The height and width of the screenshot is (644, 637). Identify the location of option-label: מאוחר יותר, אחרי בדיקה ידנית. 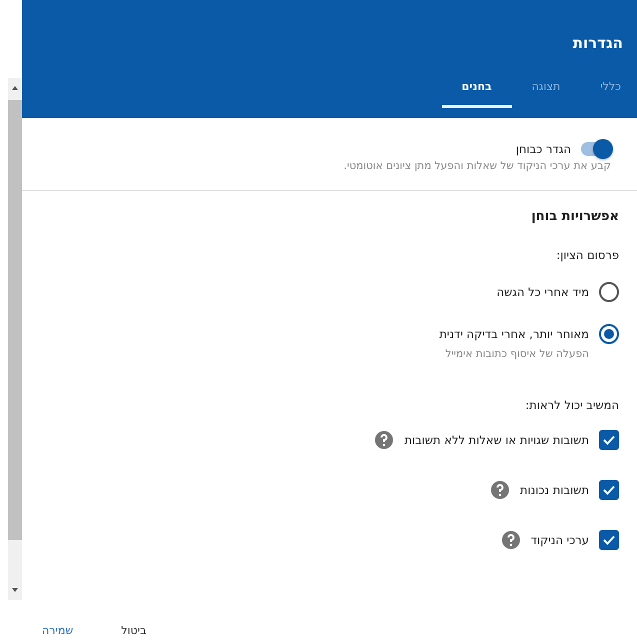
(514, 334).